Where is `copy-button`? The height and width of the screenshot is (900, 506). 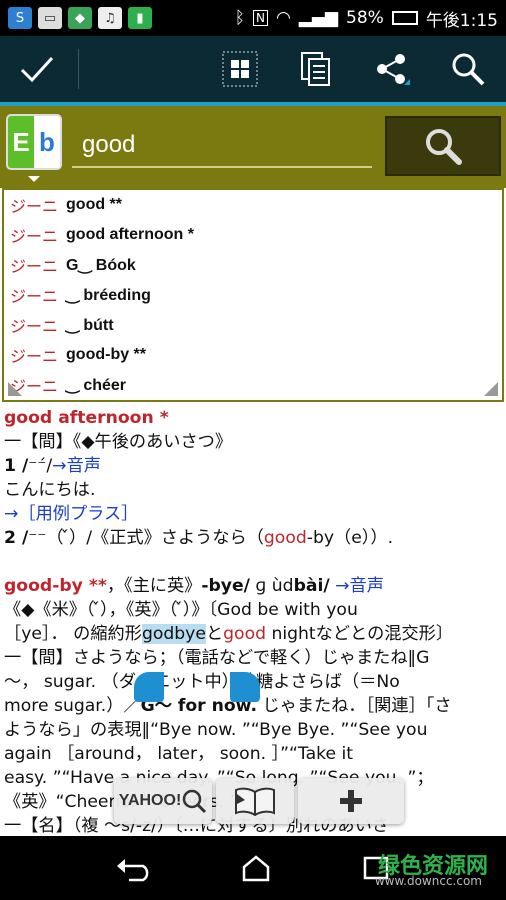 copy-button is located at coordinates (316, 69).